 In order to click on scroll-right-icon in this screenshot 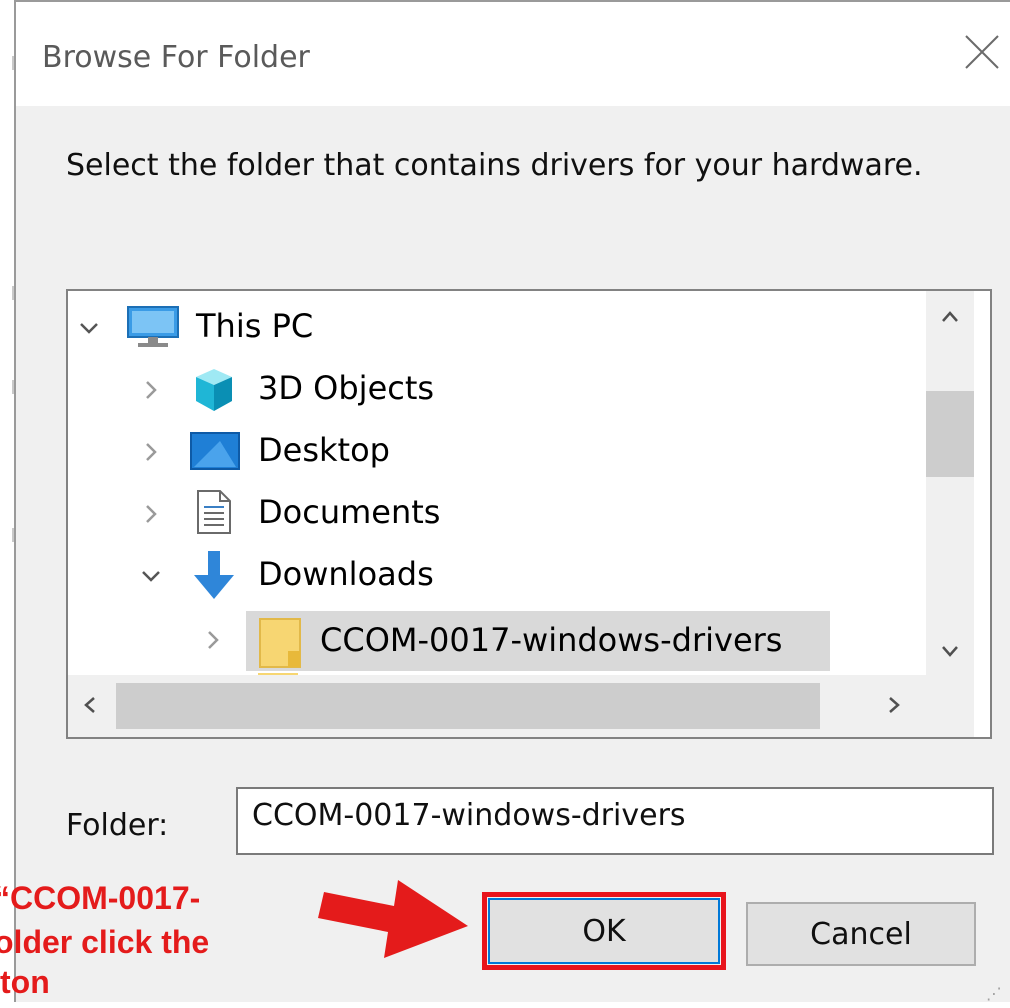, I will do `click(894, 707)`.